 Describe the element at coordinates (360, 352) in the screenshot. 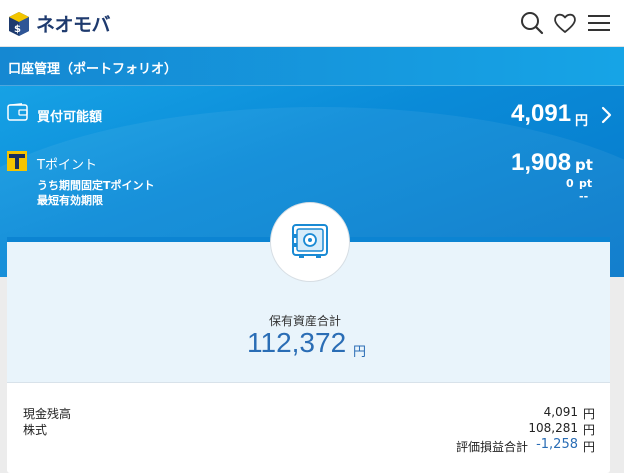

I see `total-assets-unit: 円` at that location.